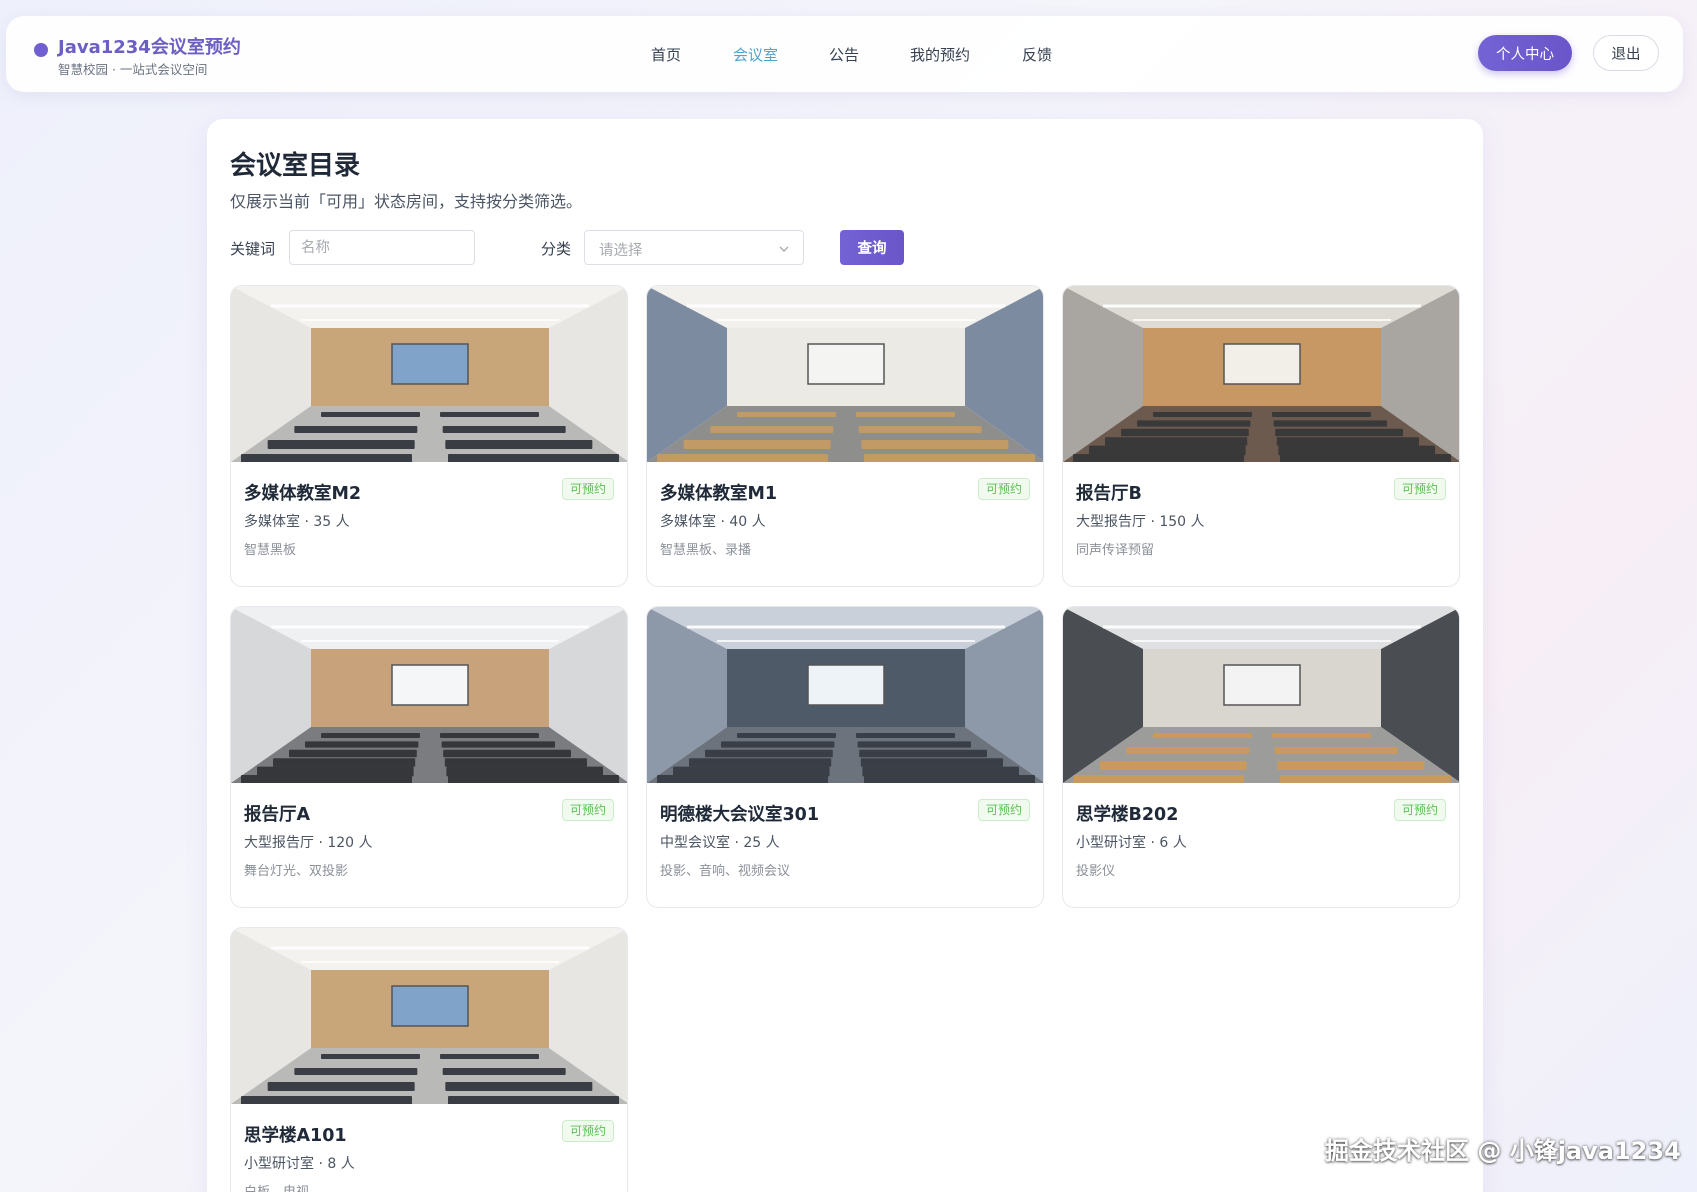  Describe the element at coordinates (406, 201) in the screenshot. I see `page-subtitle: 仅展示当前「可用」状态房间，支持按分类筛选。` at that location.